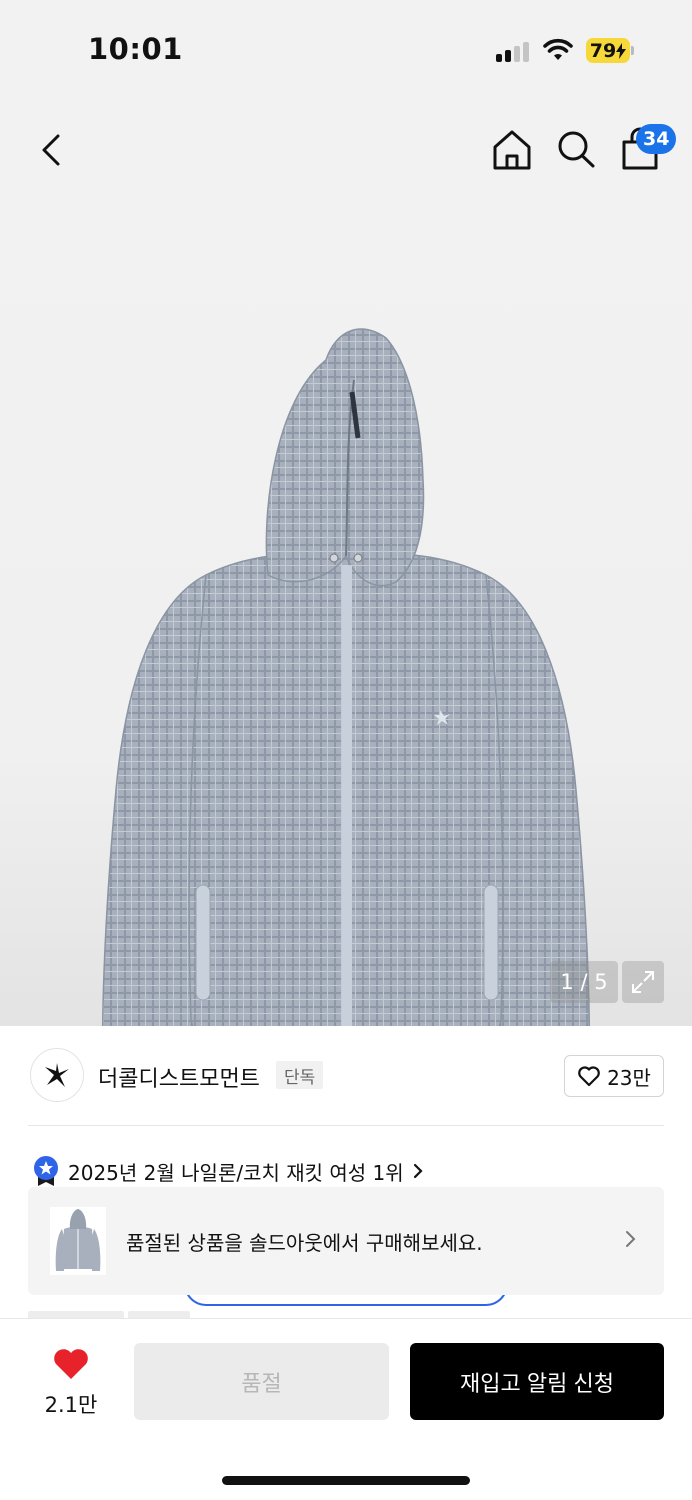  Describe the element at coordinates (584, 982) in the screenshot. I see `image-counter: 1 / 5` at that location.